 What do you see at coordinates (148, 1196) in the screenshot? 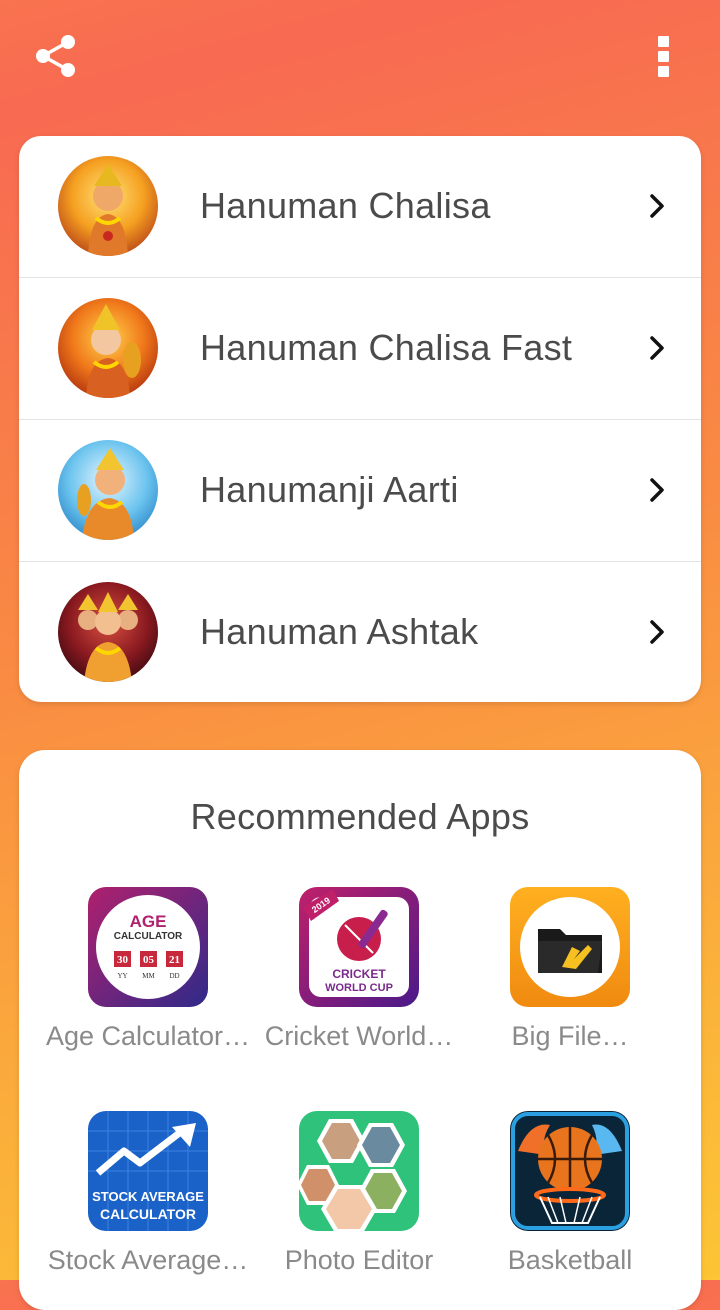
I see `svg-text: STOCK AVERAGE` at bounding box center [148, 1196].